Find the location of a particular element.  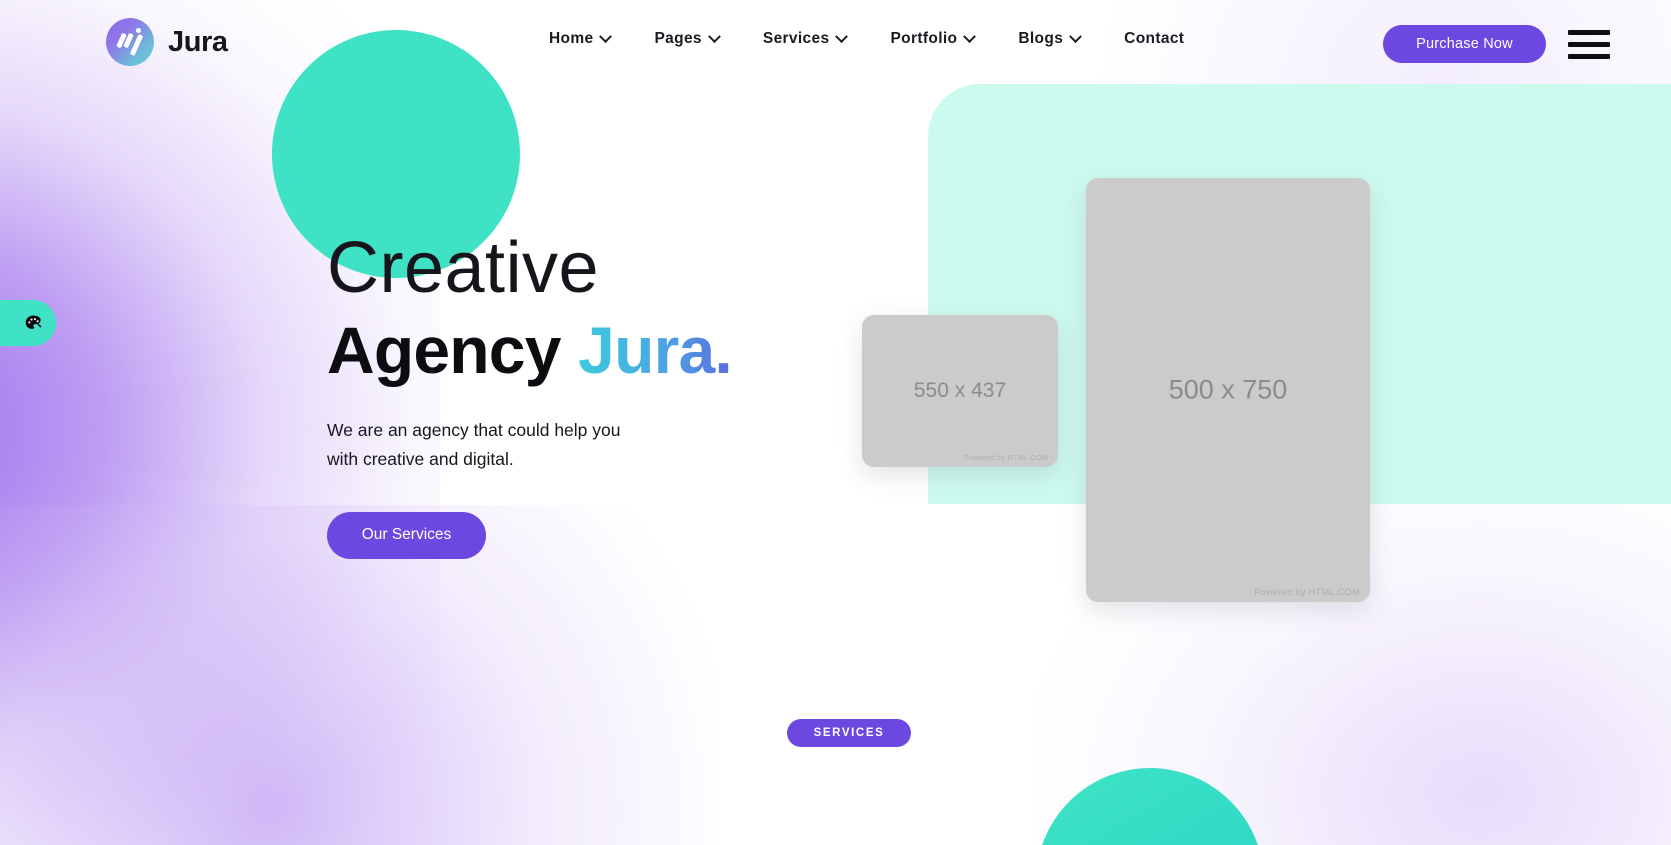

hero-headline-agency: Agency is located at coordinates (444, 350).